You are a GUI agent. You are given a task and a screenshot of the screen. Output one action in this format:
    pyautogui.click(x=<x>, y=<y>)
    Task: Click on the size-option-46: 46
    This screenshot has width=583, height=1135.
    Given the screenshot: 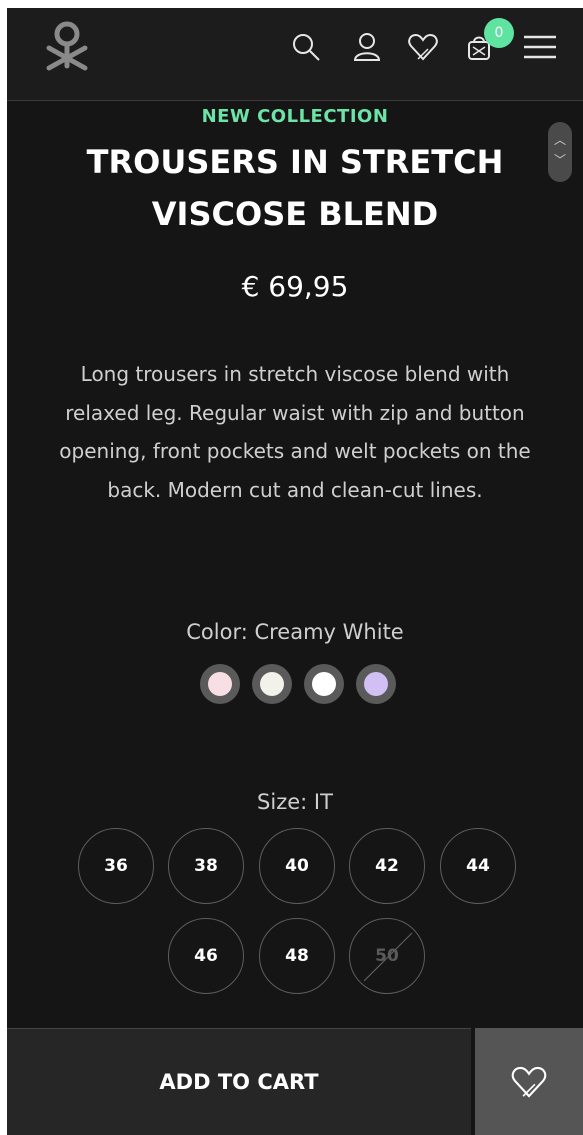 What is the action you would take?
    pyautogui.click(x=206, y=956)
    